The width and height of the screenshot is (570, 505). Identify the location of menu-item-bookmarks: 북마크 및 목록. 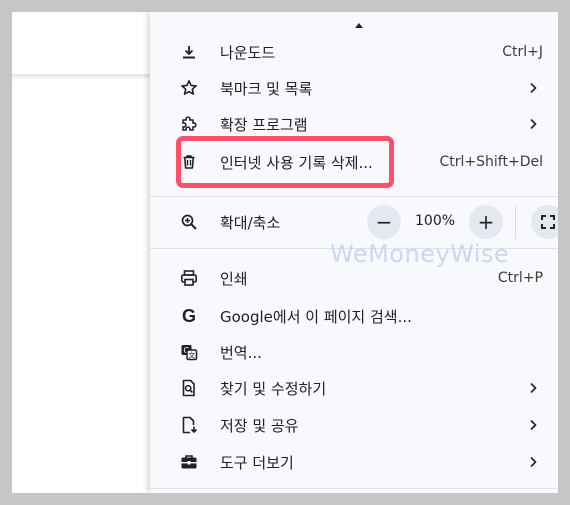
(354, 88).